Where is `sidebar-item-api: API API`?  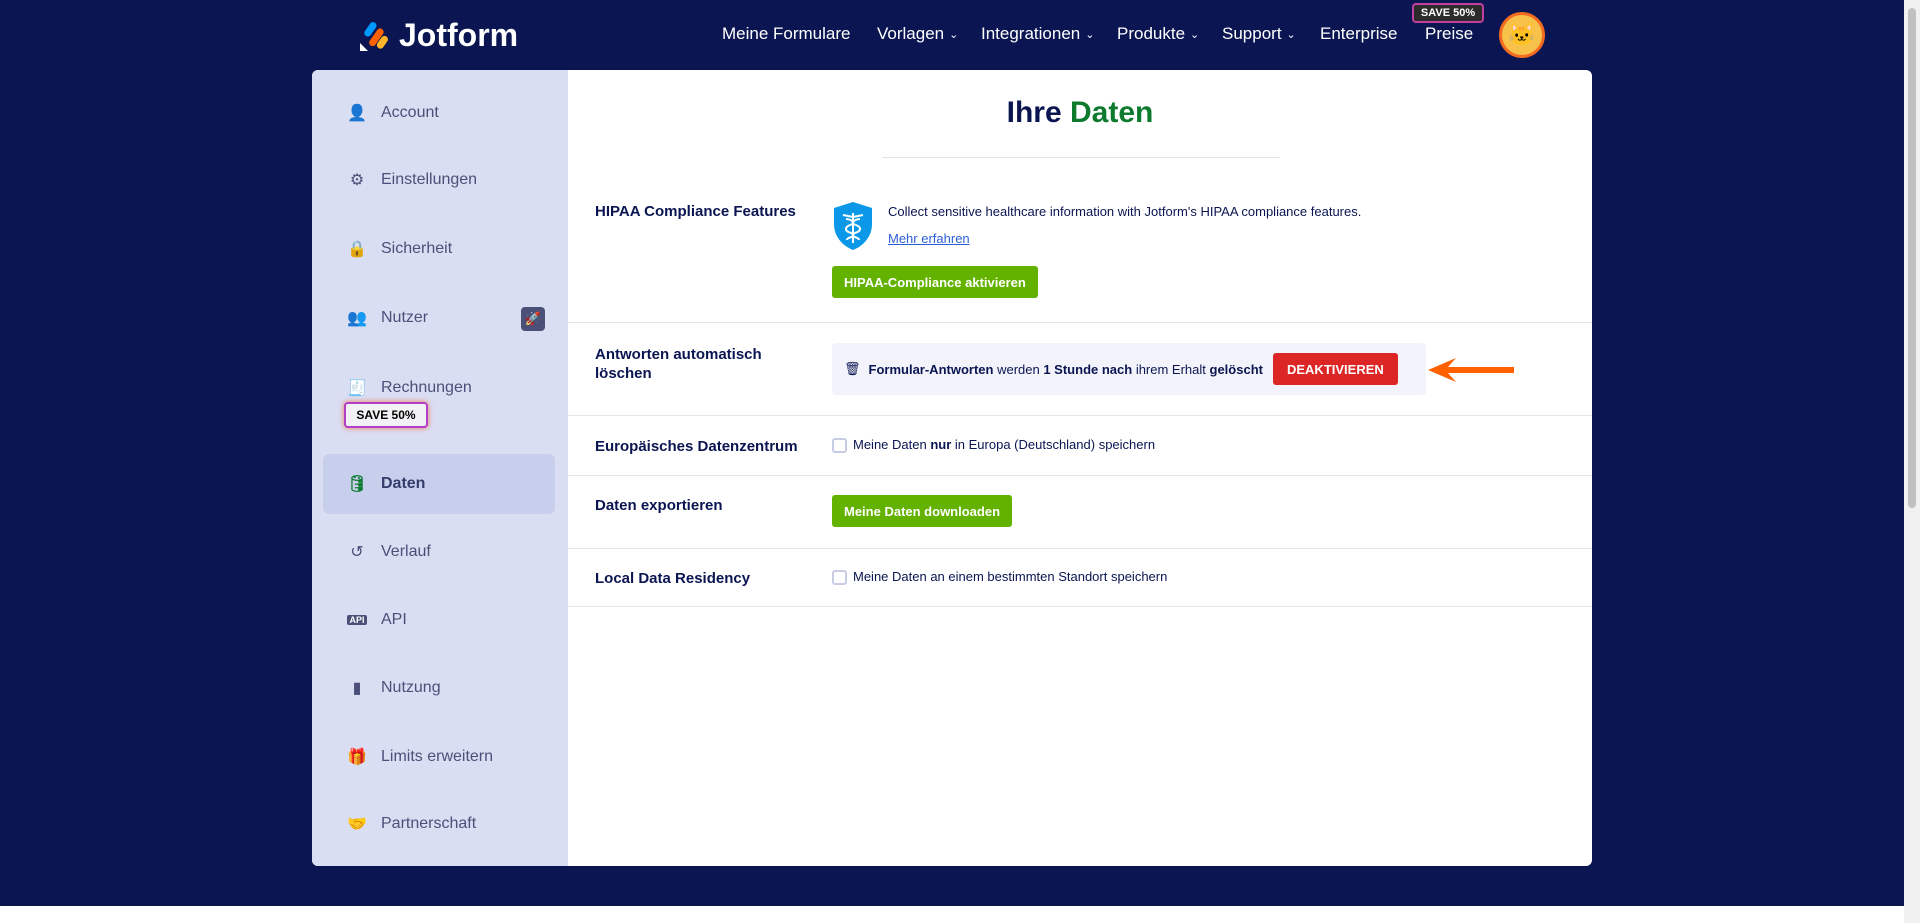
sidebar-item-api: API API is located at coordinates (439, 620).